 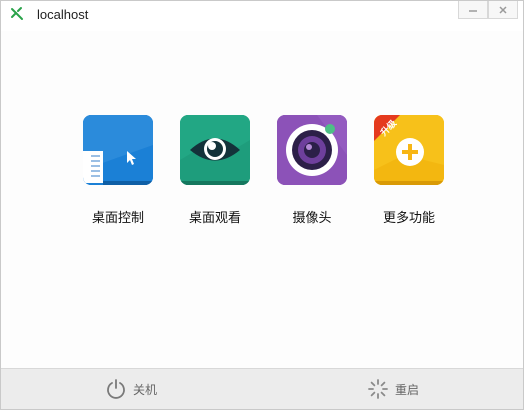 I want to click on footer-bar: 关机 重启, so click(x=262, y=388).